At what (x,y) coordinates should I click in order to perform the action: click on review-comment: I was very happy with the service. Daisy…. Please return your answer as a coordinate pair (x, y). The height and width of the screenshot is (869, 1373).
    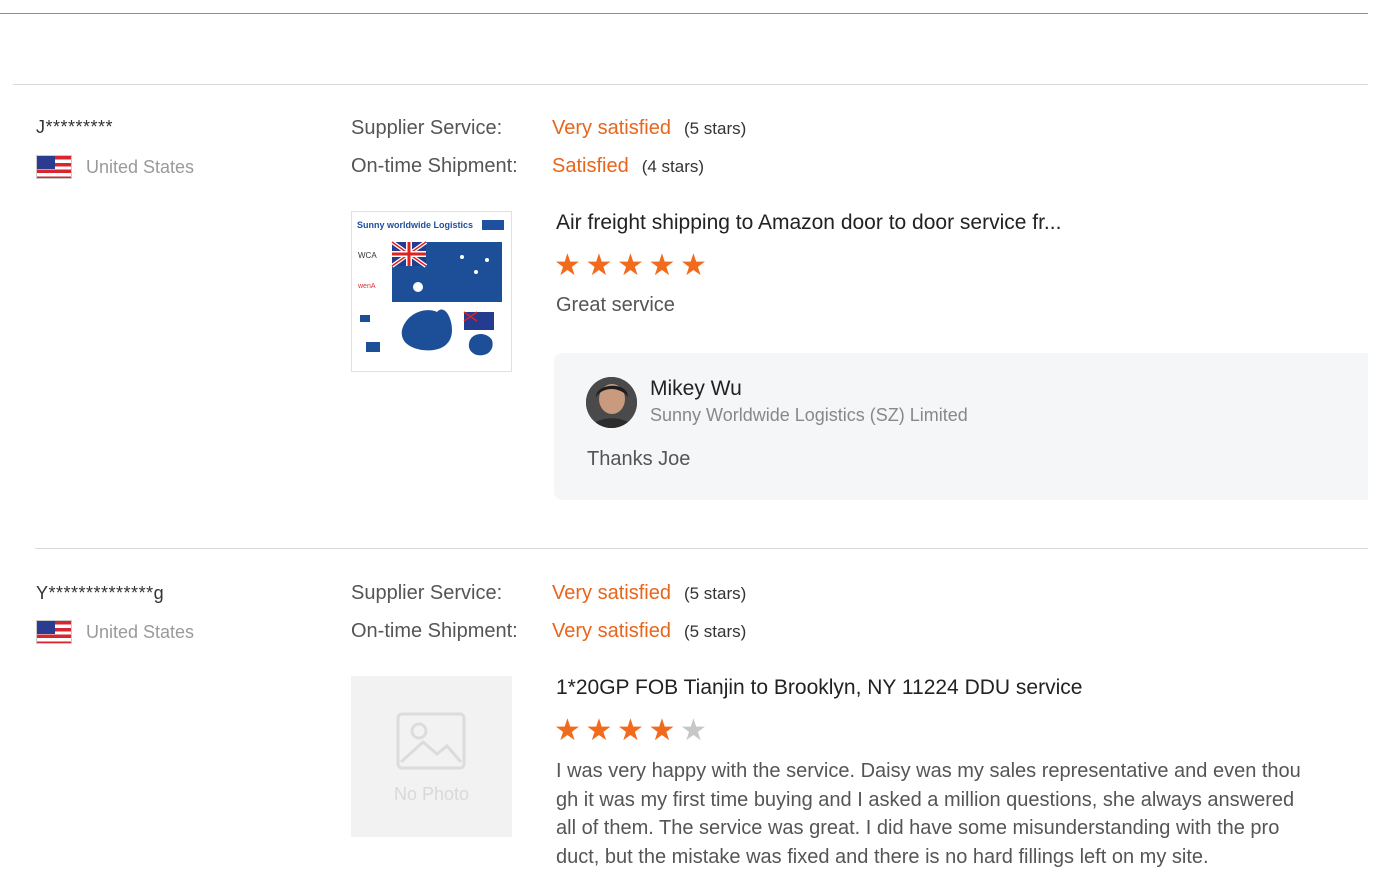
    Looking at the image, I should click on (928, 813).